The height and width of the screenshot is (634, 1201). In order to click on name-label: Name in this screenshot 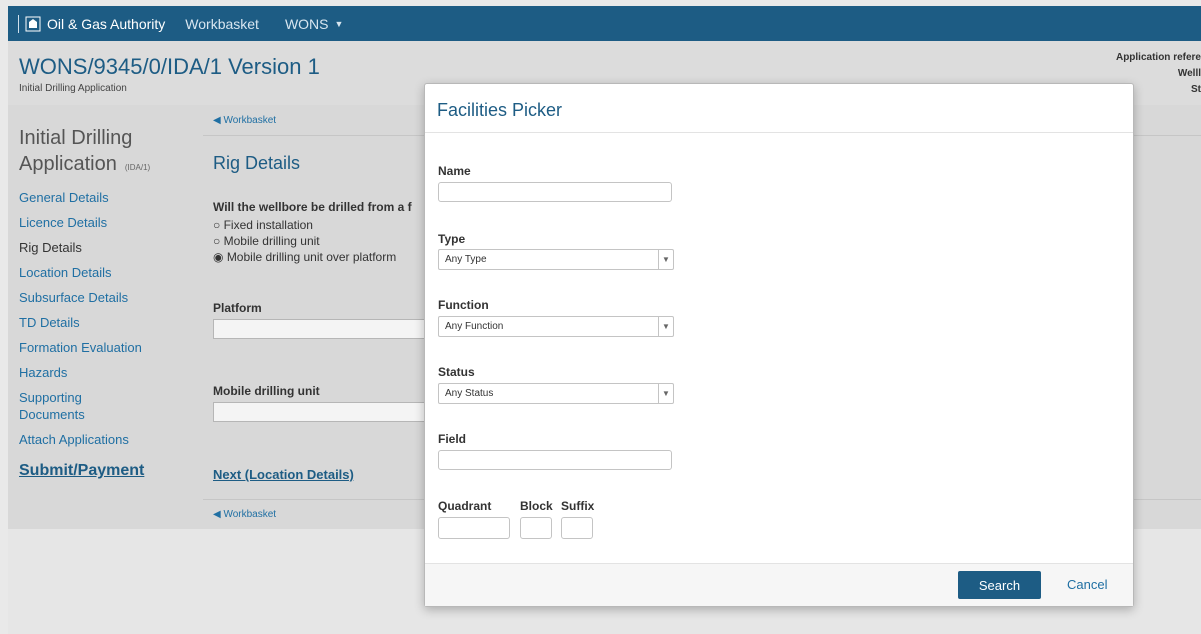, I will do `click(454, 171)`.